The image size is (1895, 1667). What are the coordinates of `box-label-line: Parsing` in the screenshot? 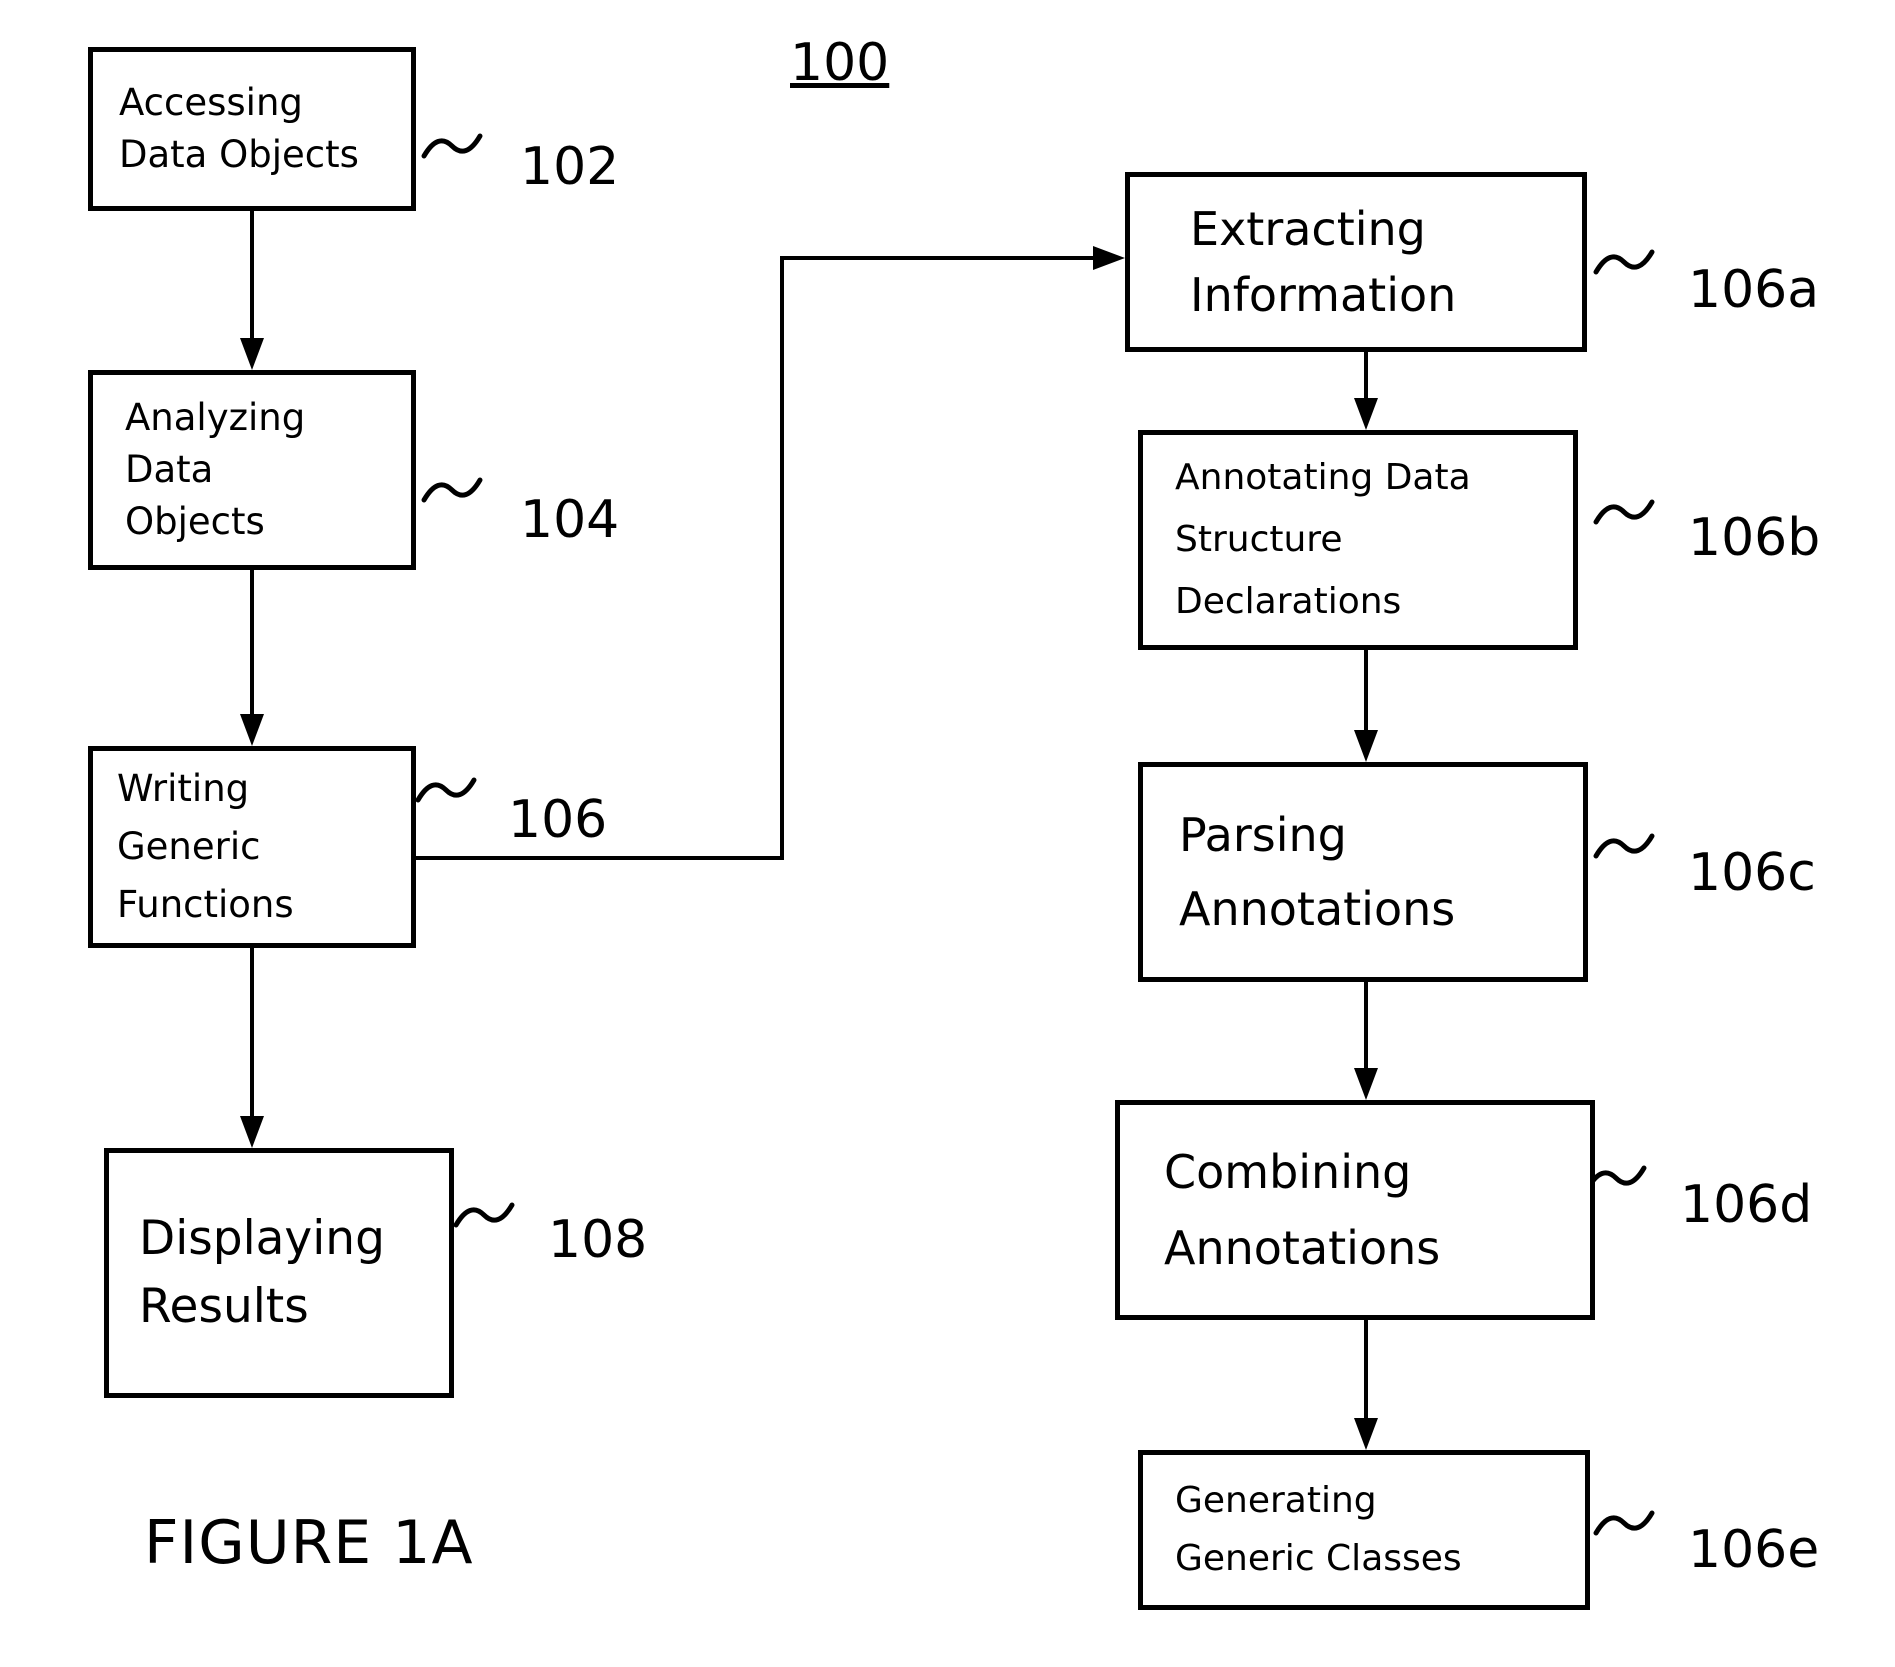 It's located at (1263, 835).